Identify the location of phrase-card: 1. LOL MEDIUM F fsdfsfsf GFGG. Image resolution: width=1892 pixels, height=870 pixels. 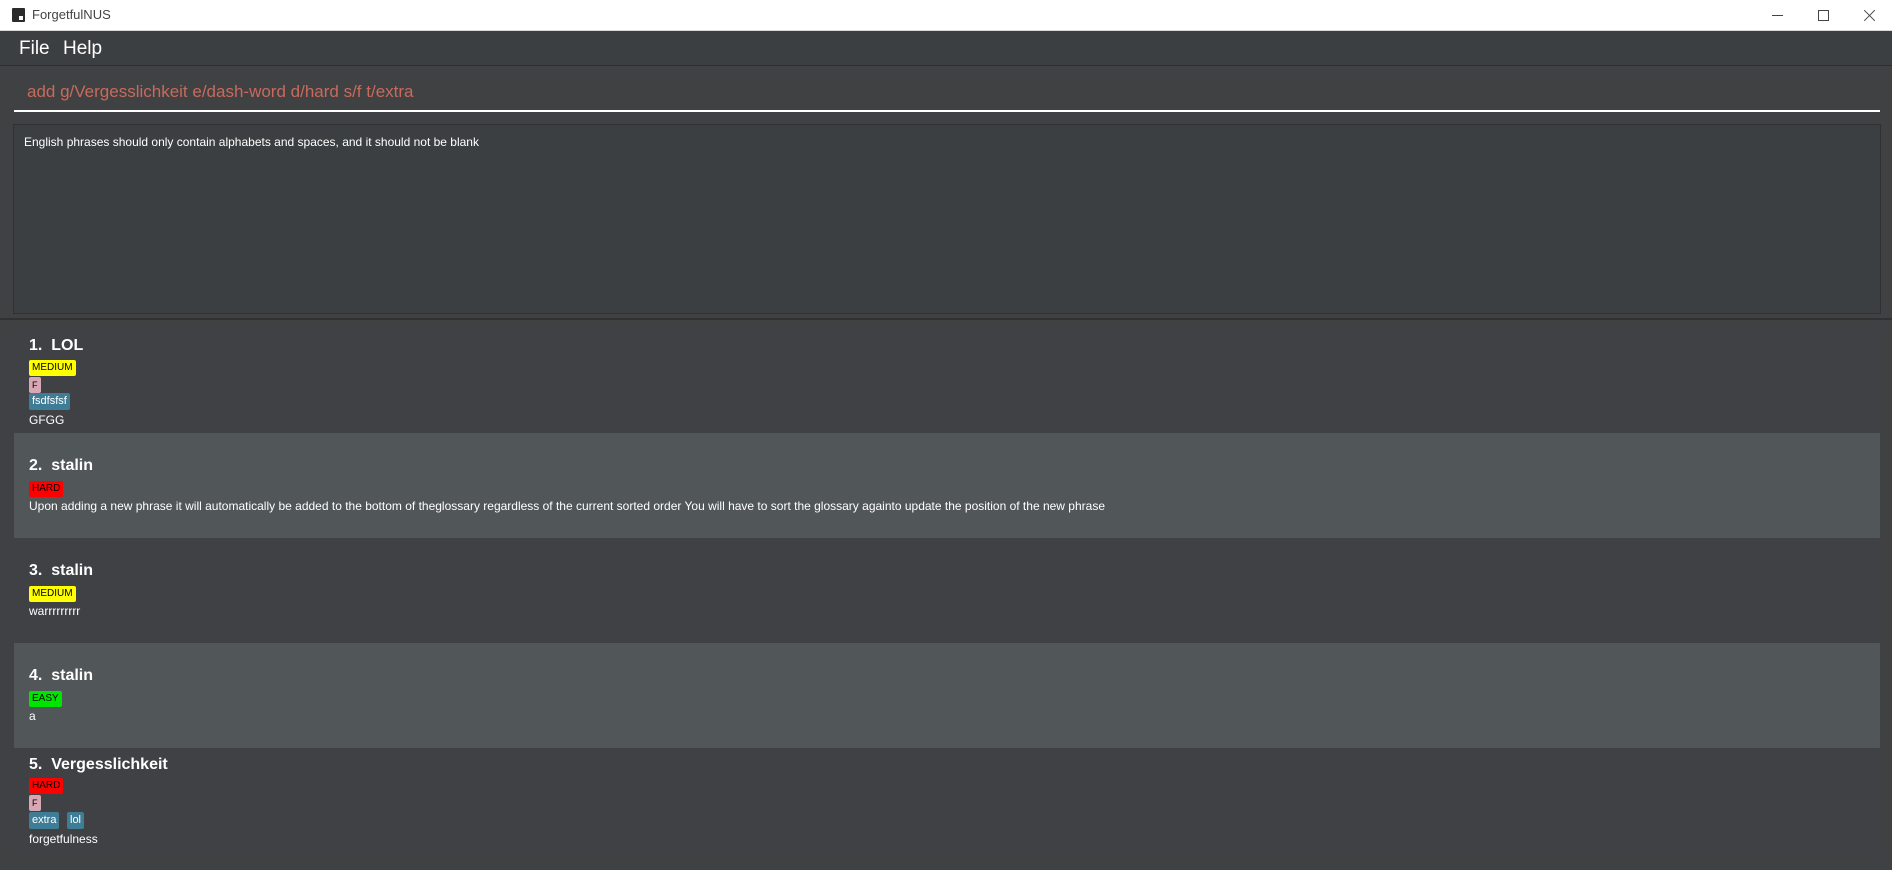
(947, 381).